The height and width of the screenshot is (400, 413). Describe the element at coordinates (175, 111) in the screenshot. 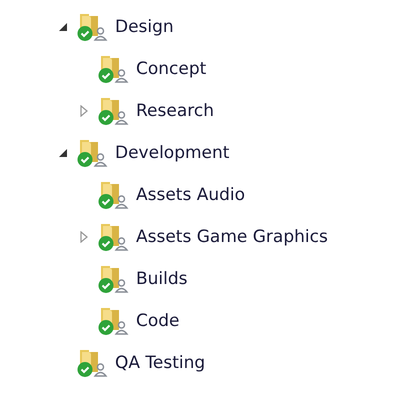

I see `folder-name: Research` at that location.